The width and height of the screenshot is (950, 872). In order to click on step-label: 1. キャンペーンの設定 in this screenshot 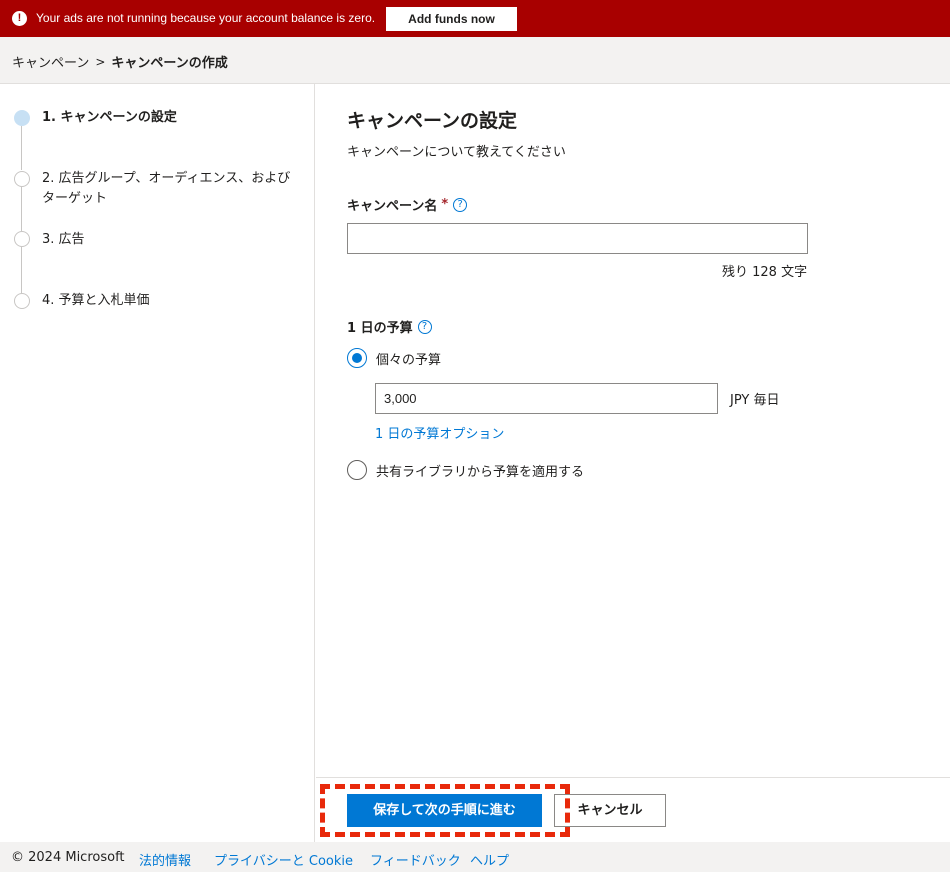, I will do `click(169, 118)`.